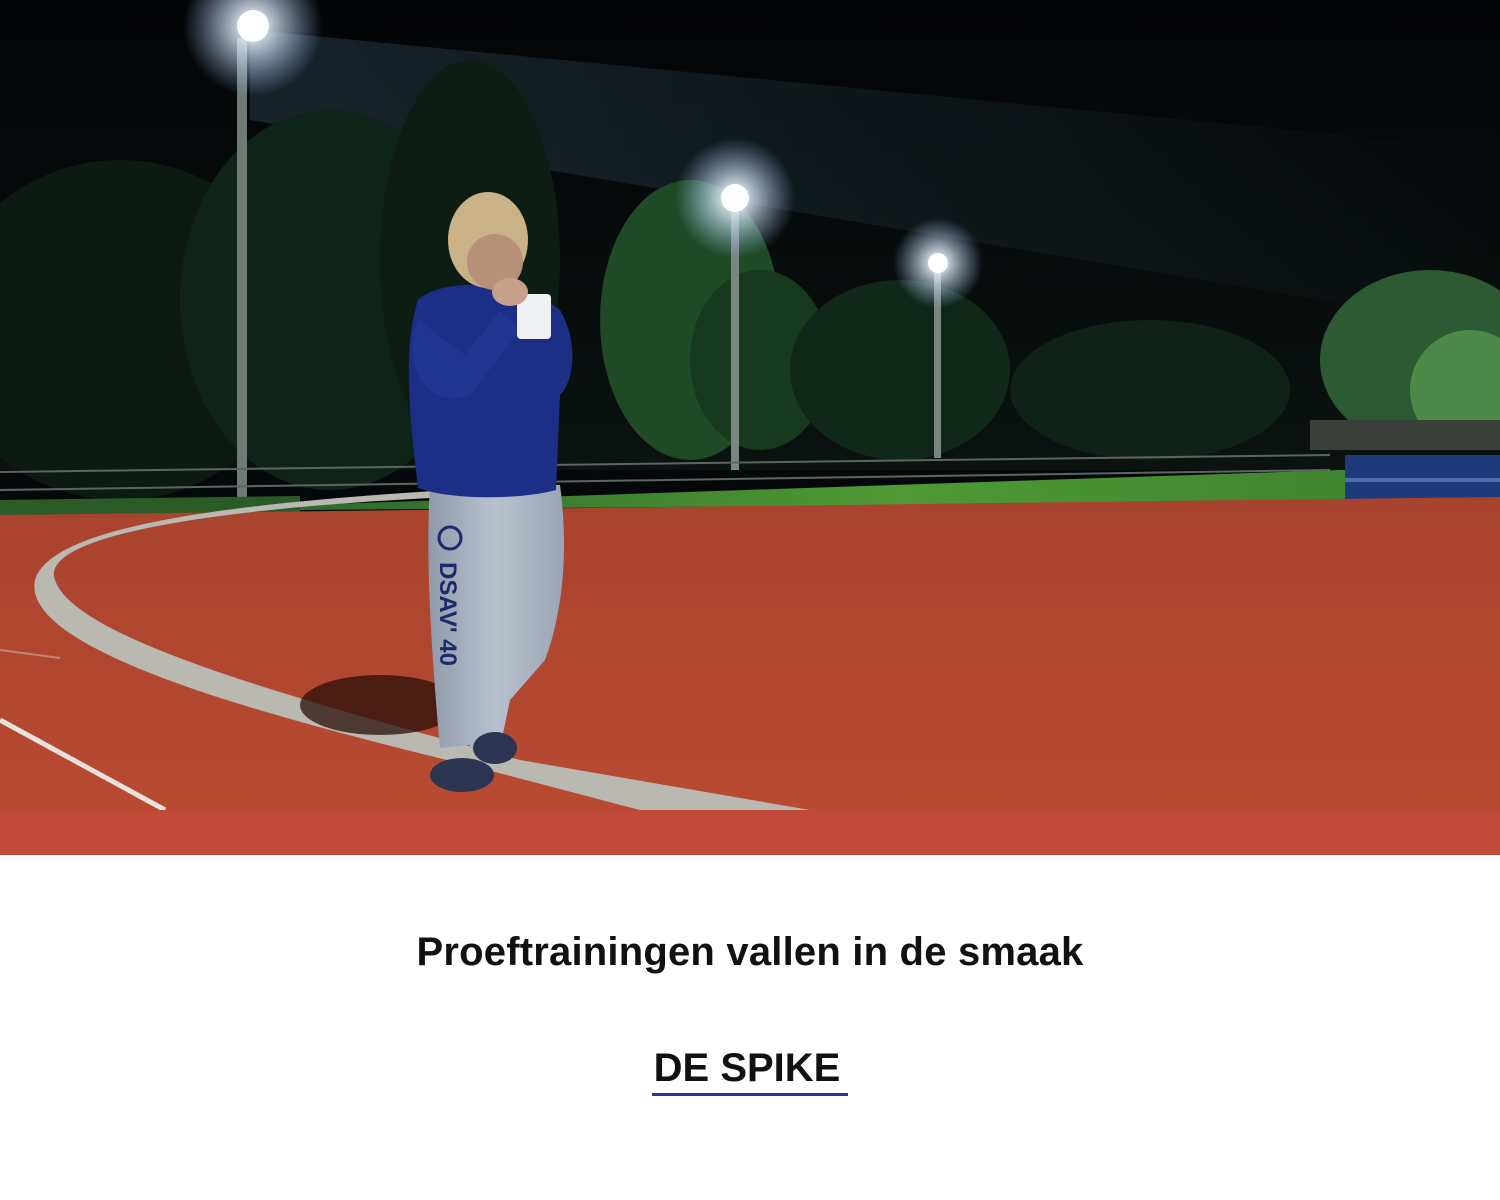 Image resolution: width=1500 pixels, height=1200 pixels. I want to click on shoe-left, so click(462, 775).